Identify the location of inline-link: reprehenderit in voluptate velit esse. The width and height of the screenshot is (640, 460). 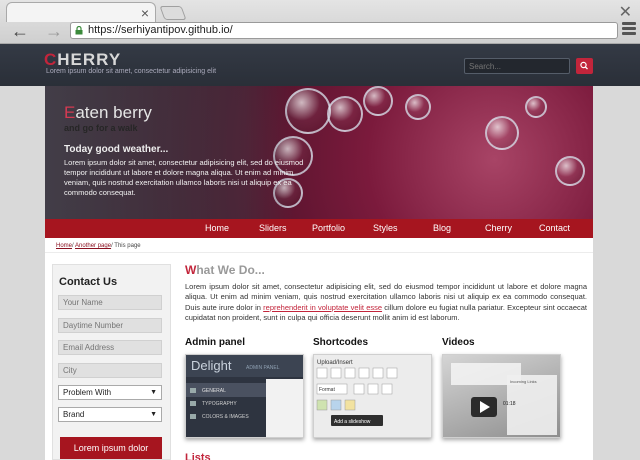
(322, 307).